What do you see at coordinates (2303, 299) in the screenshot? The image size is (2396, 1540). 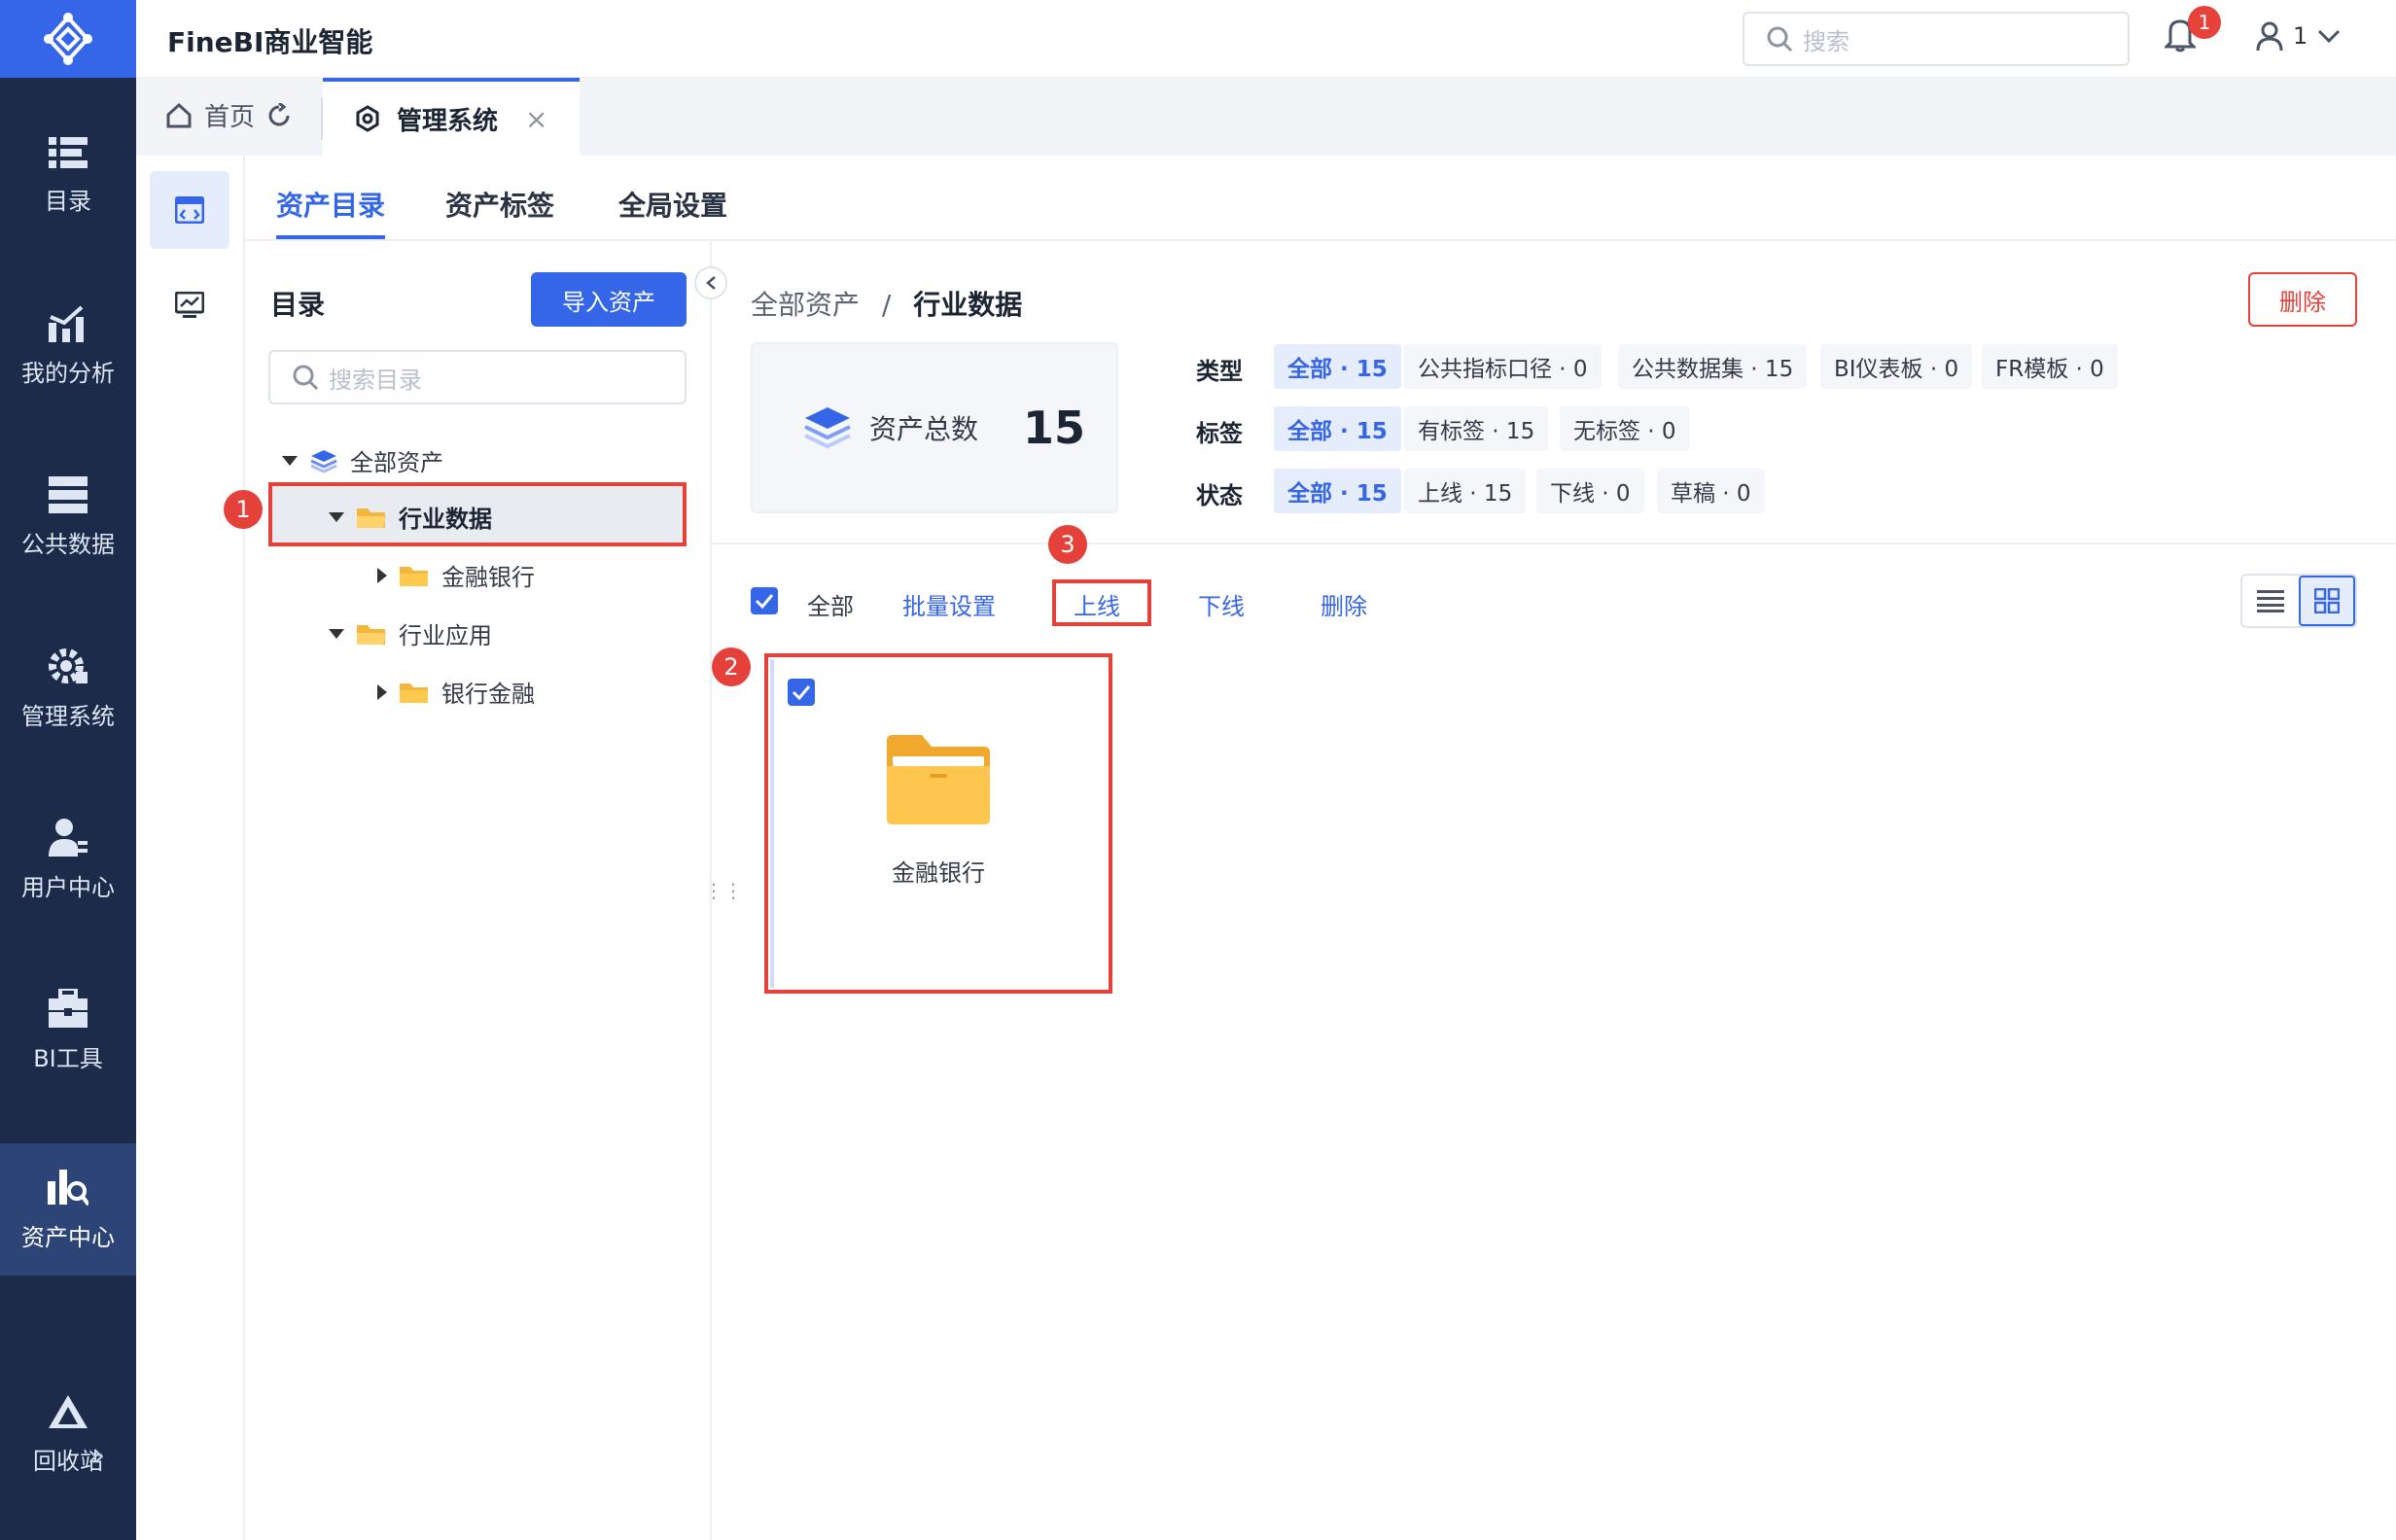 I see `delete-button: 删除` at bounding box center [2303, 299].